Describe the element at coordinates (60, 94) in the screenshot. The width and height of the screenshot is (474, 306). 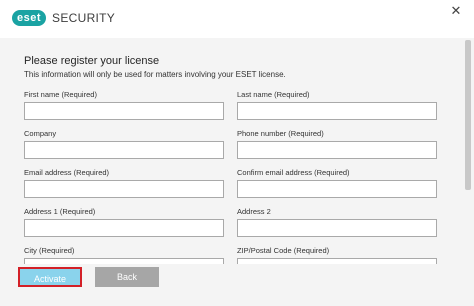
I see `first-name-label: First name (Required)` at that location.